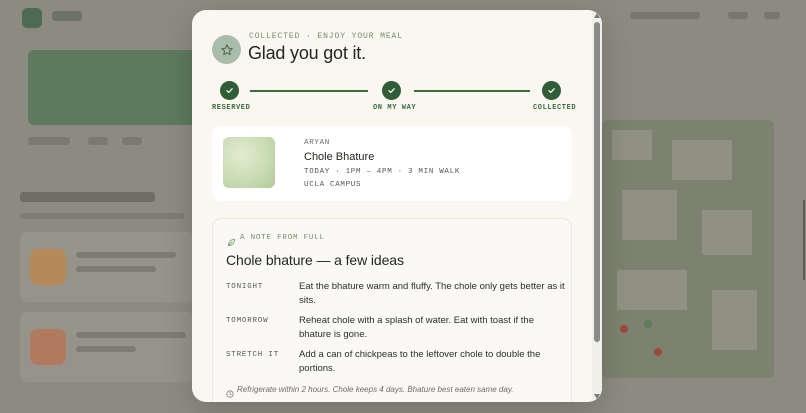 The height and width of the screenshot is (413, 806). I want to click on hero-banner, so click(113, 87).